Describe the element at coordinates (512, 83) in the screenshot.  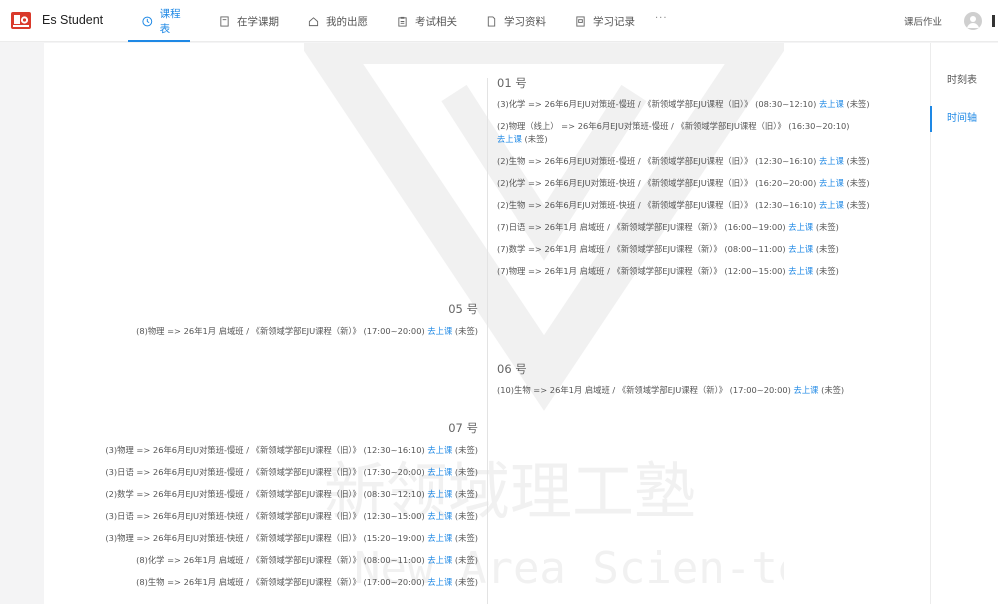
I see `day-label: 01 号` at that location.